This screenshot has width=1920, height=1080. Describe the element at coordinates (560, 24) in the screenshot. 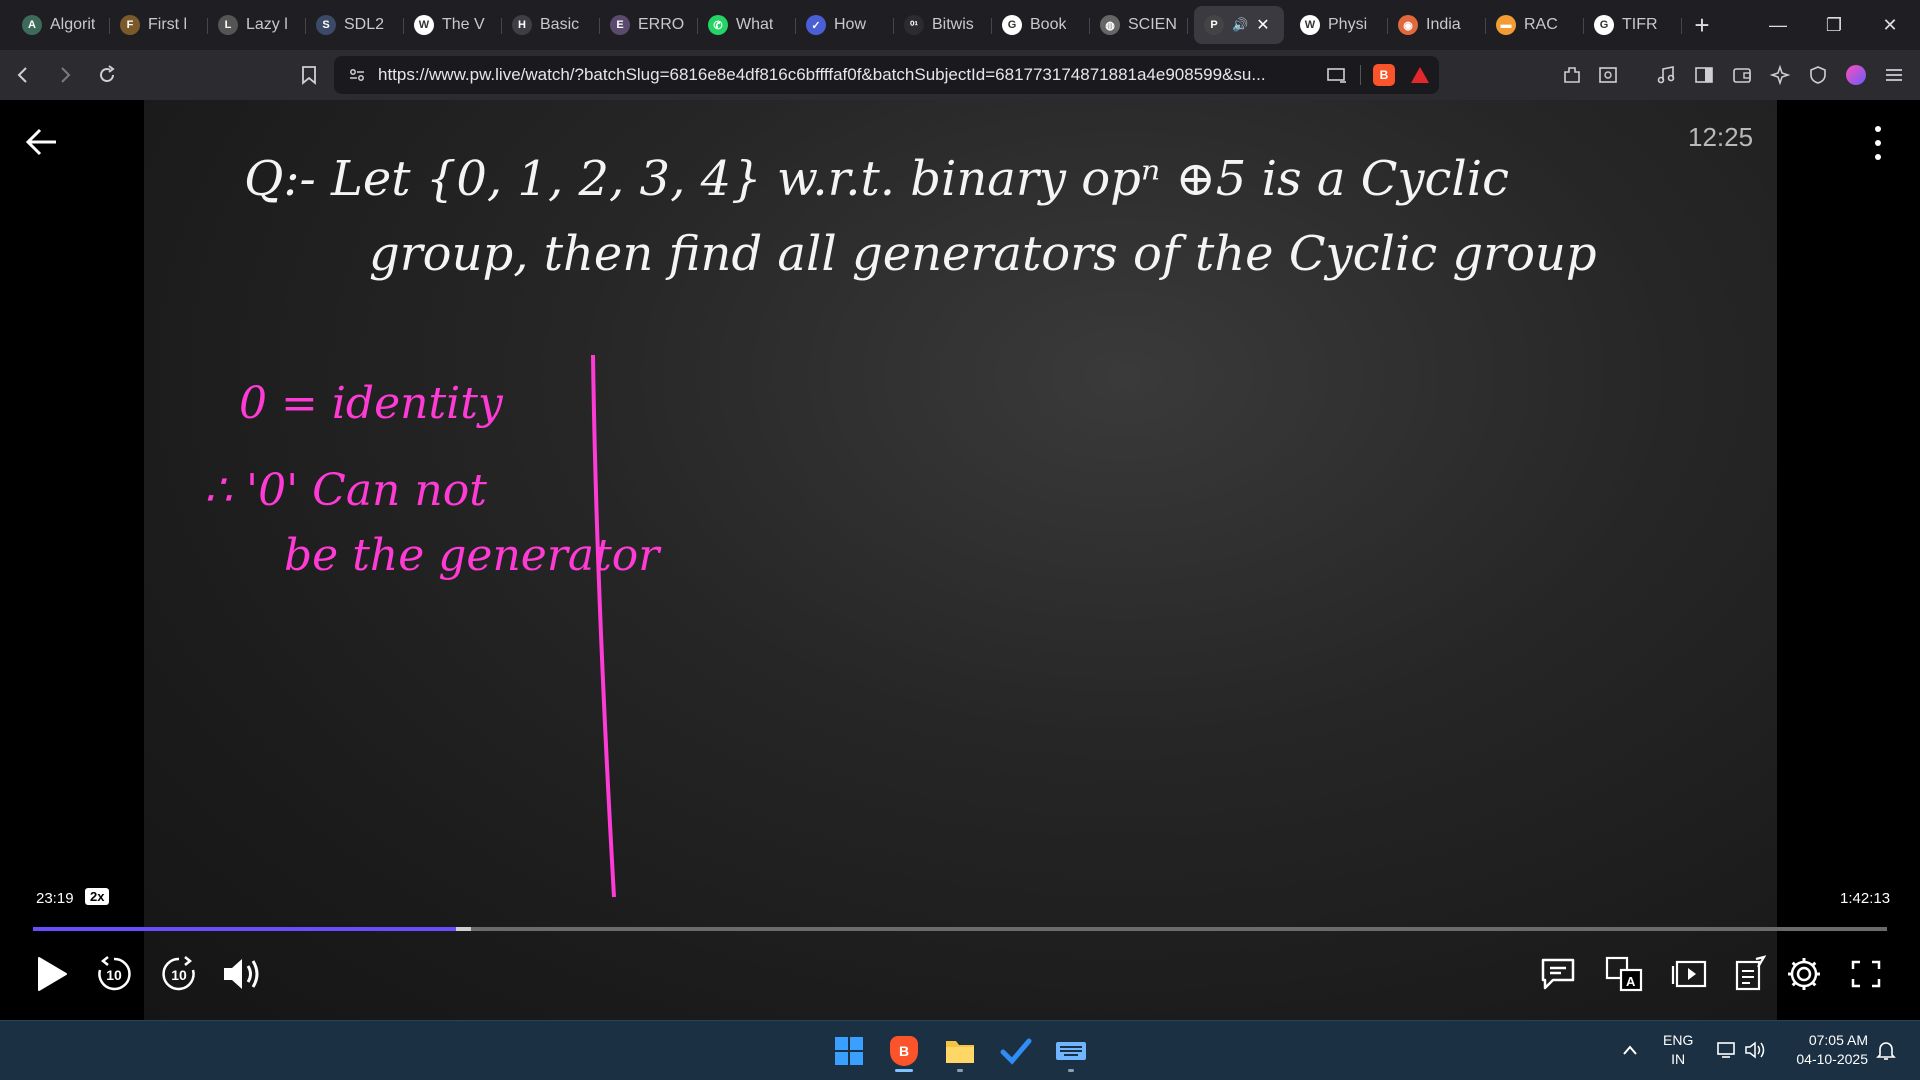

I see `tab-title: Basic` at that location.